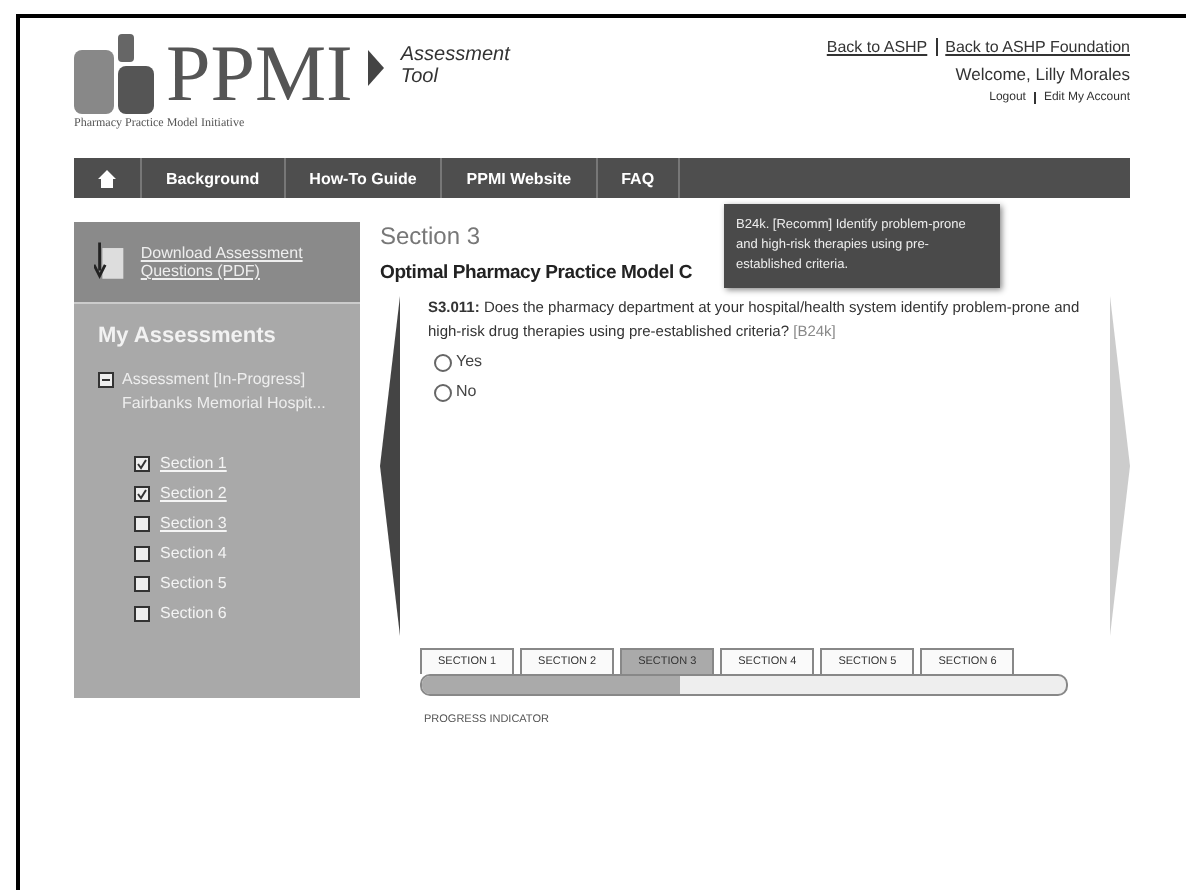 The height and width of the screenshot is (890, 1186). I want to click on sidebar-heading: My Assessments, so click(187, 337).